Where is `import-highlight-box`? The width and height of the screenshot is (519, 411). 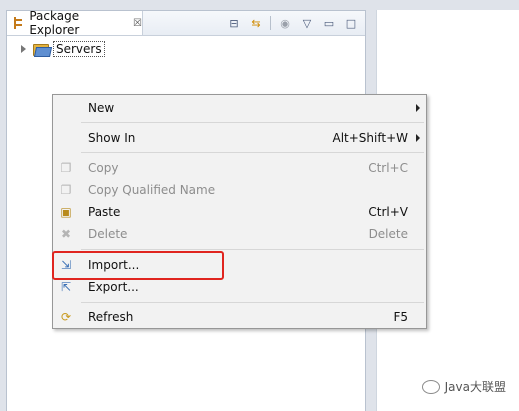
import-highlight-box is located at coordinates (138, 265).